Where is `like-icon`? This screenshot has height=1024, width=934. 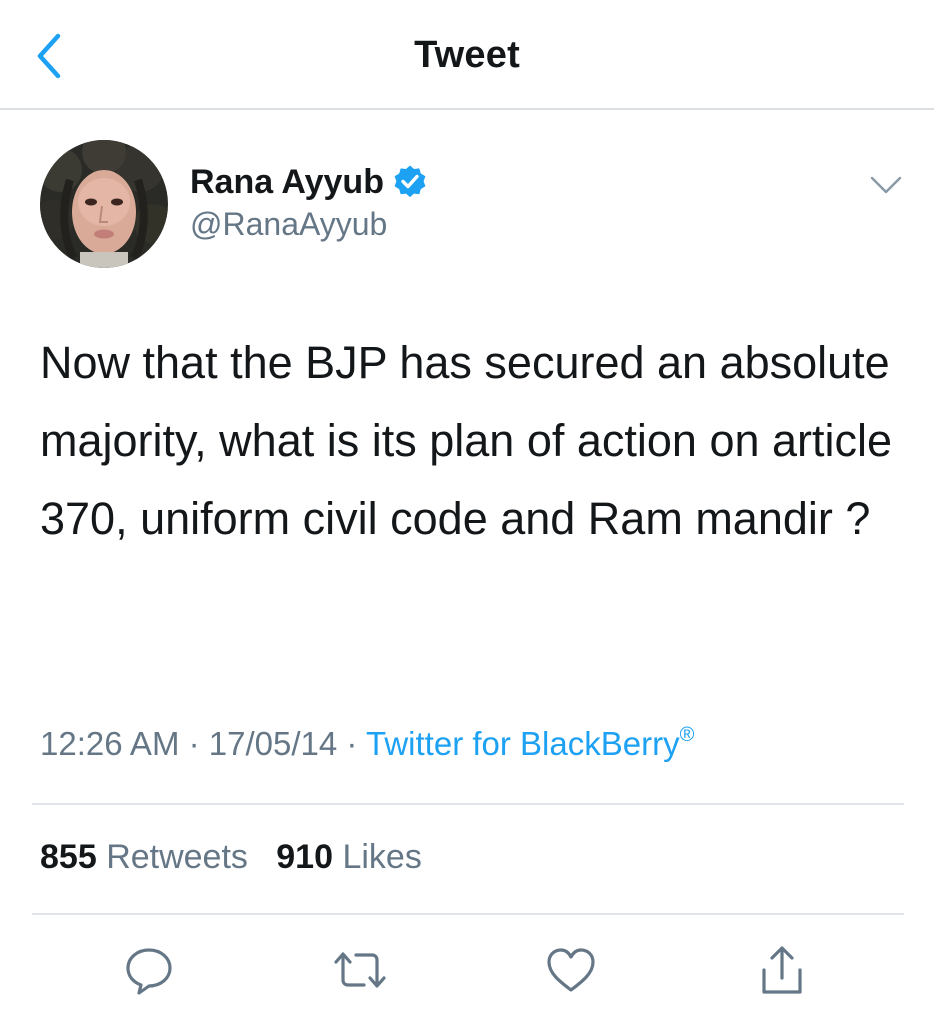 like-icon is located at coordinates (571, 970).